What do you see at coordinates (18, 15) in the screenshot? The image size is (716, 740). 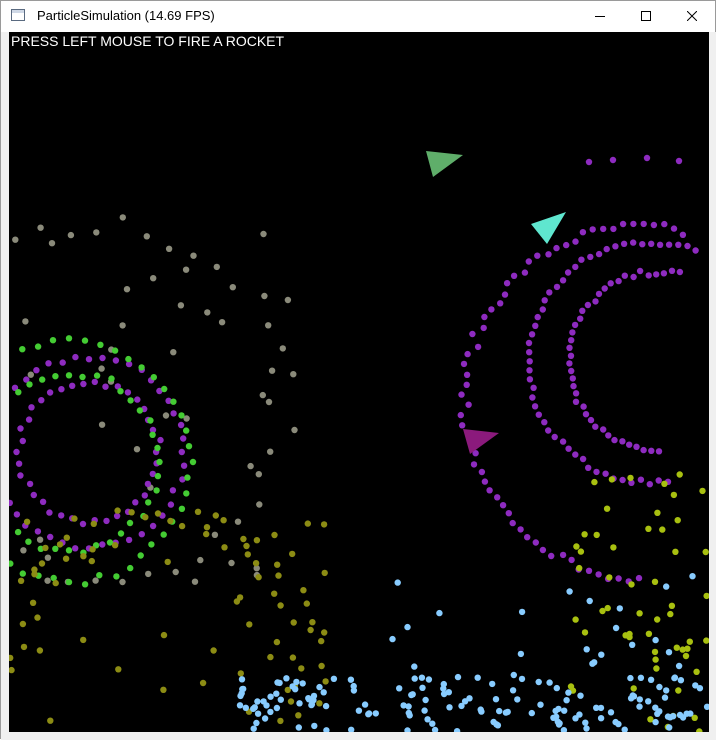 I see `window-app-icon` at bounding box center [18, 15].